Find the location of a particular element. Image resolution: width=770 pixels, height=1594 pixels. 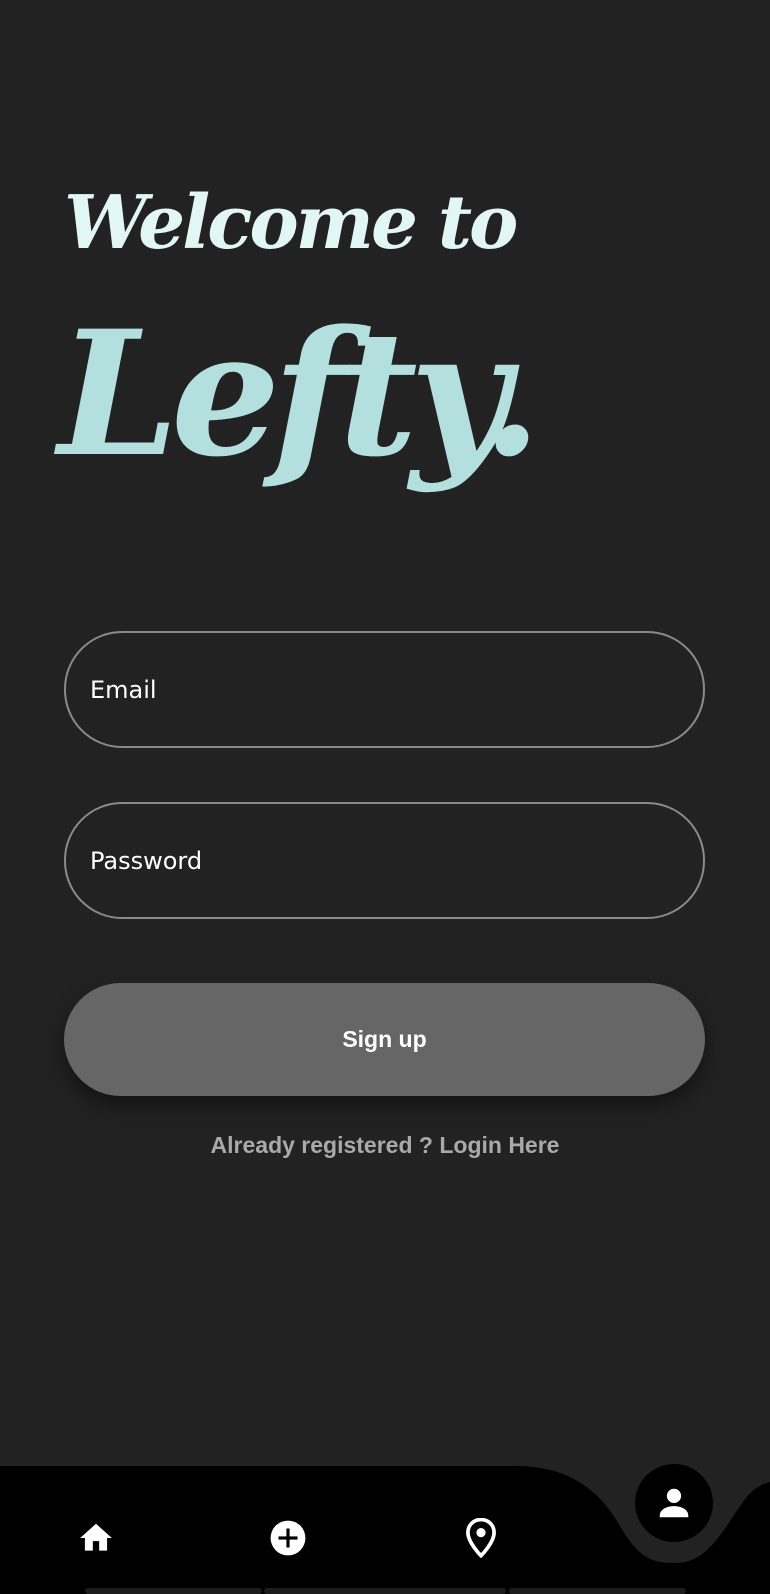

email-input is located at coordinates (384, 689).